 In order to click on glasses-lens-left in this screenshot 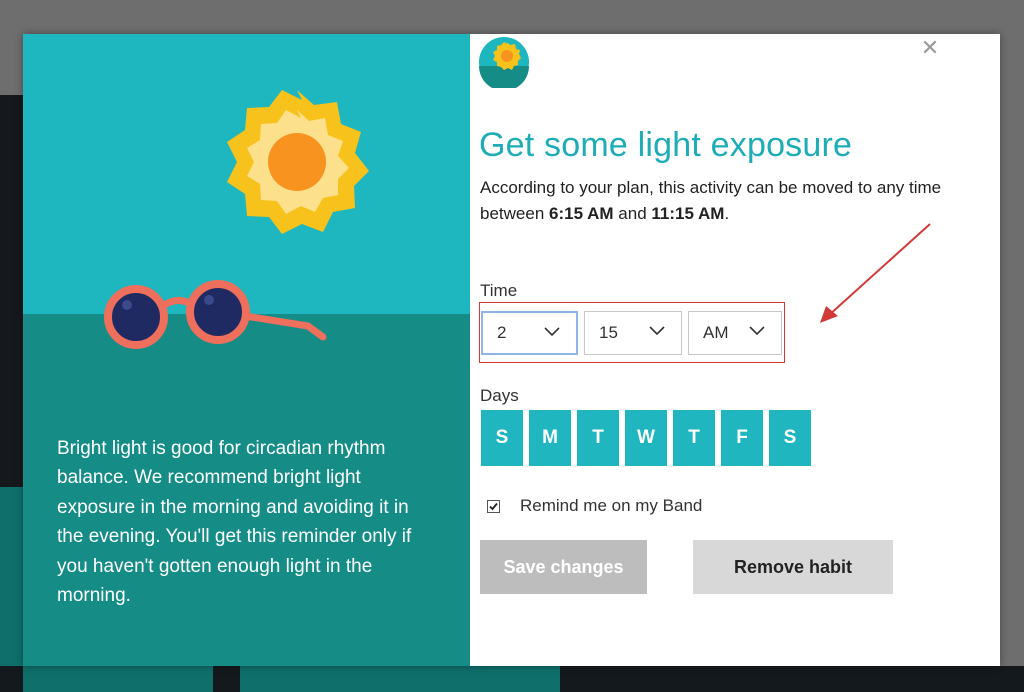, I will do `click(136, 317)`.